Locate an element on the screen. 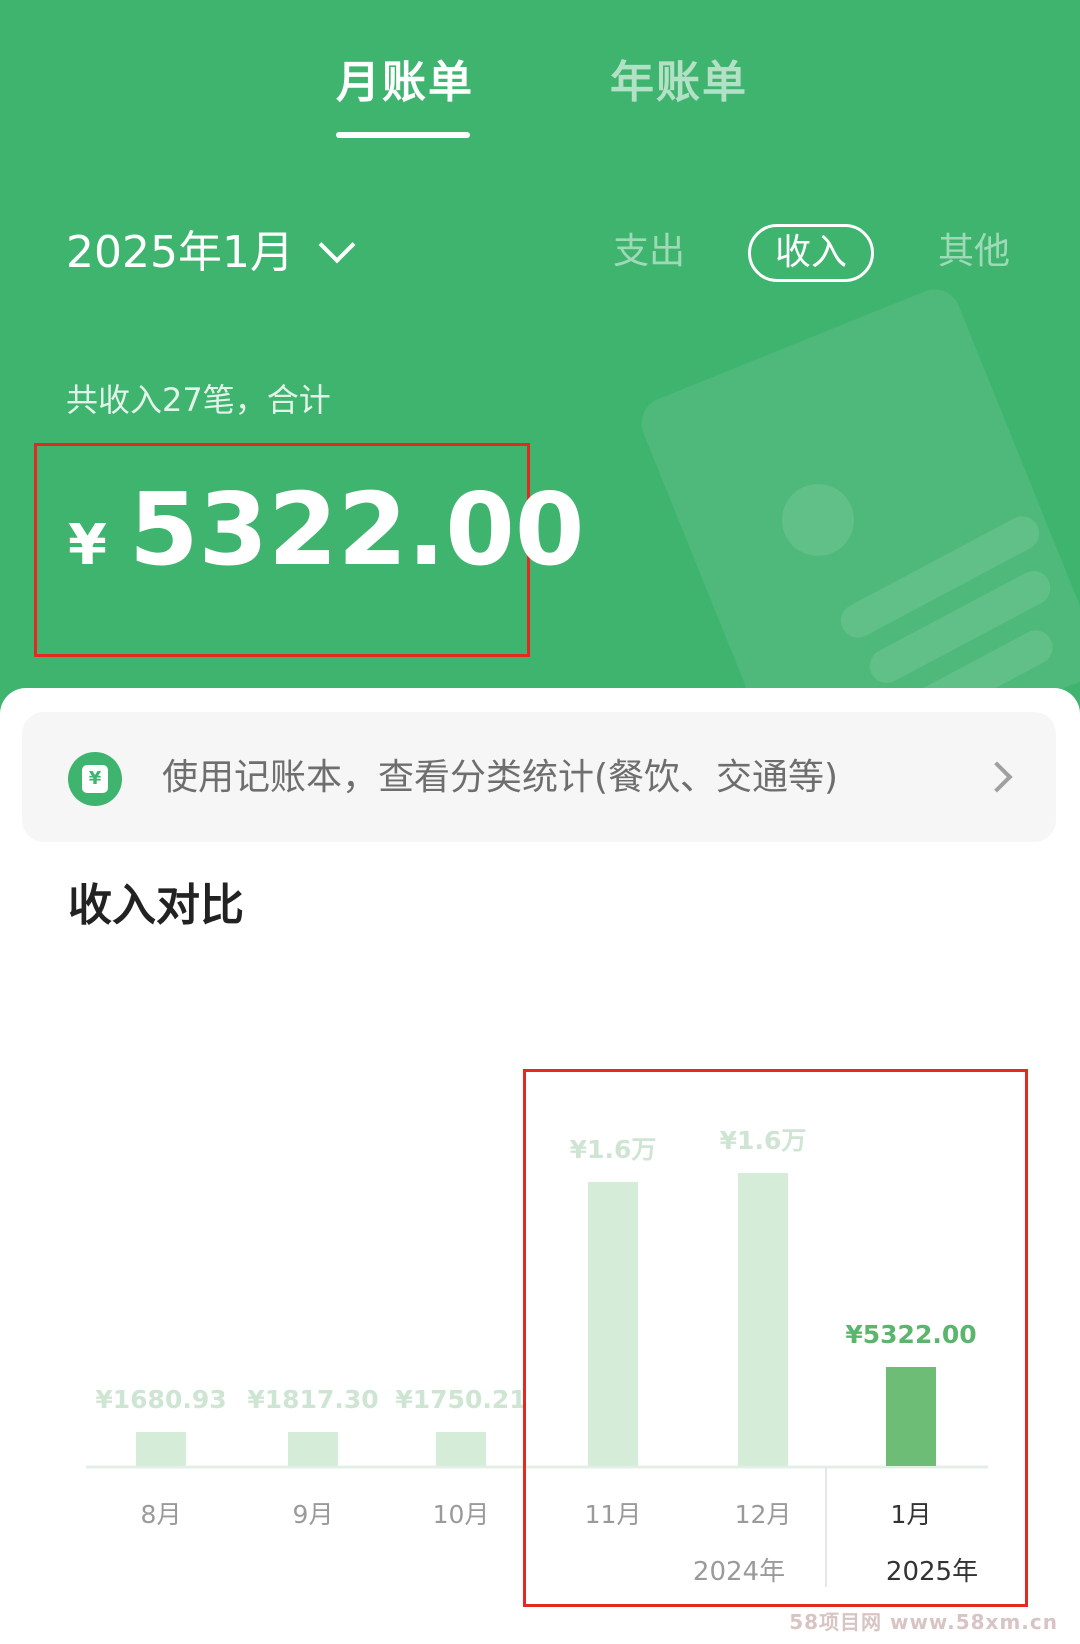 The width and height of the screenshot is (1080, 1644). bar-value-label-8月: ¥1680.93 is located at coordinates (160, 1399).